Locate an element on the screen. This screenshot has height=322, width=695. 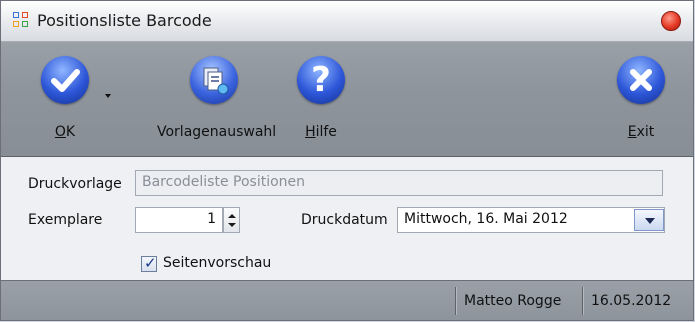
date-dropdown-button is located at coordinates (649, 220).